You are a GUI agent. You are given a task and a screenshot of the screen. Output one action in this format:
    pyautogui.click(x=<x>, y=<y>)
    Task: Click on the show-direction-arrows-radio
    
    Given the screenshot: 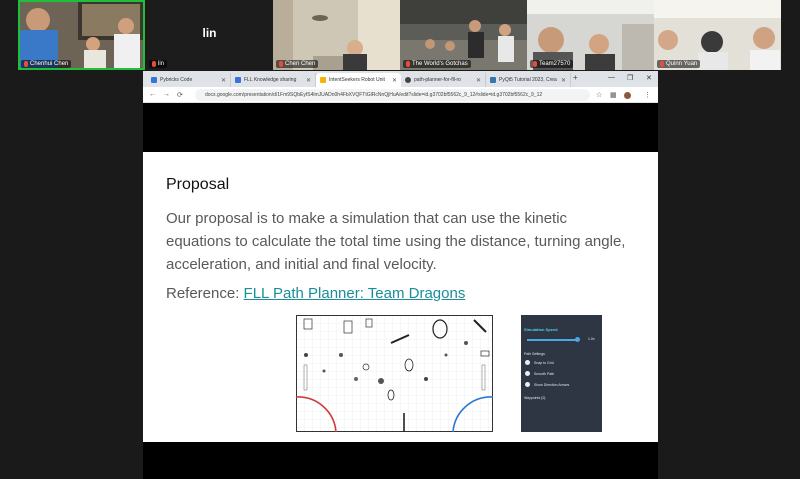 What is the action you would take?
    pyautogui.click(x=527, y=384)
    